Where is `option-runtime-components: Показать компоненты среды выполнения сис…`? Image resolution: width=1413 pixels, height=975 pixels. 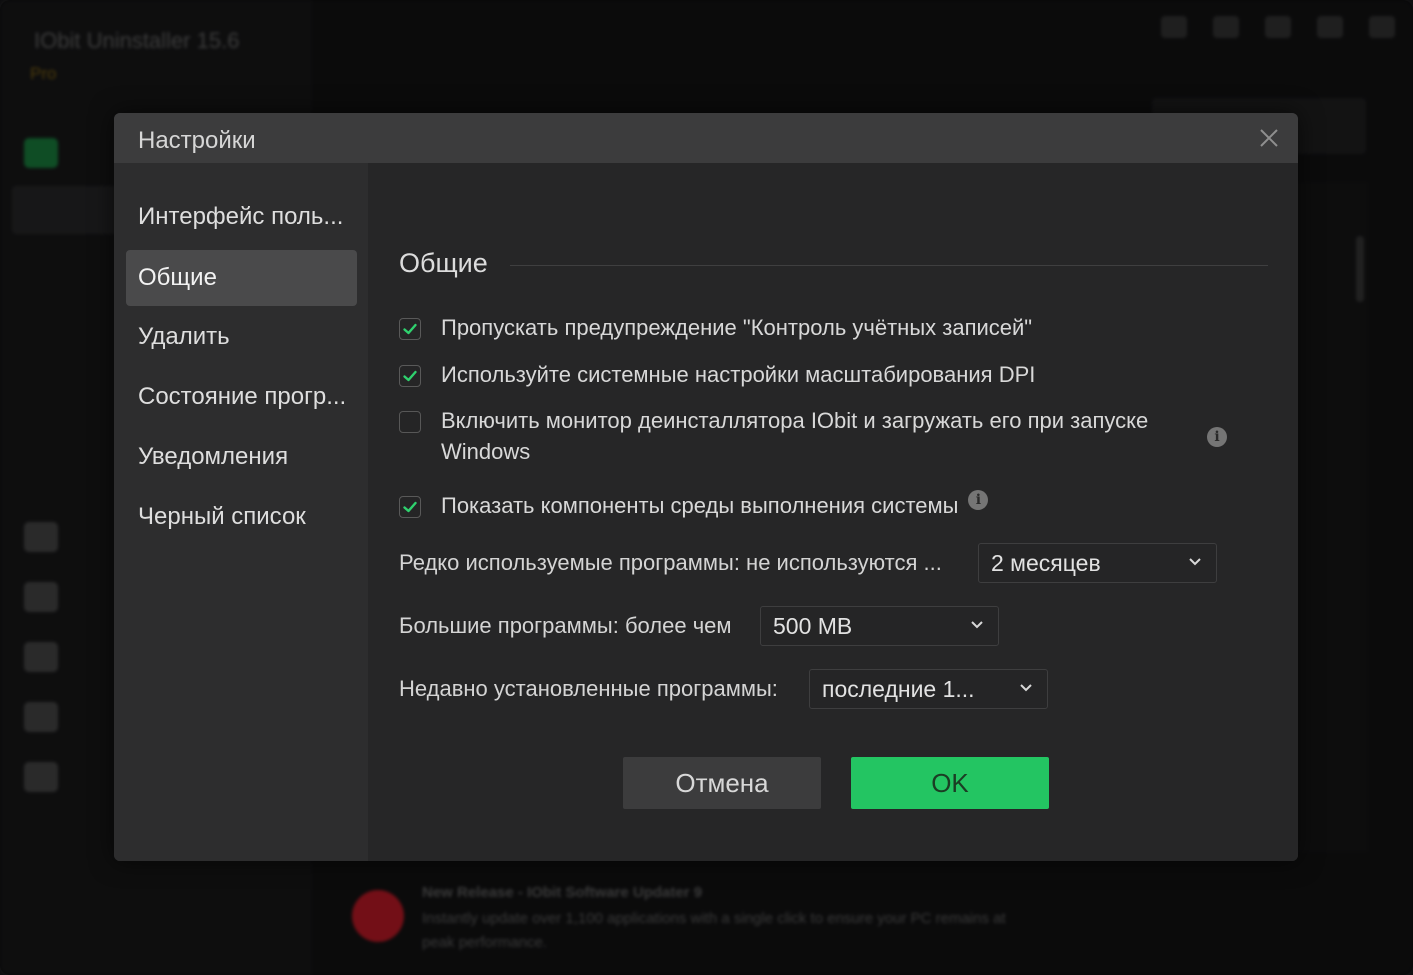 option-runtime-components: Показать компоненты среды выполнения сис… is located at coordinates (694, 505).